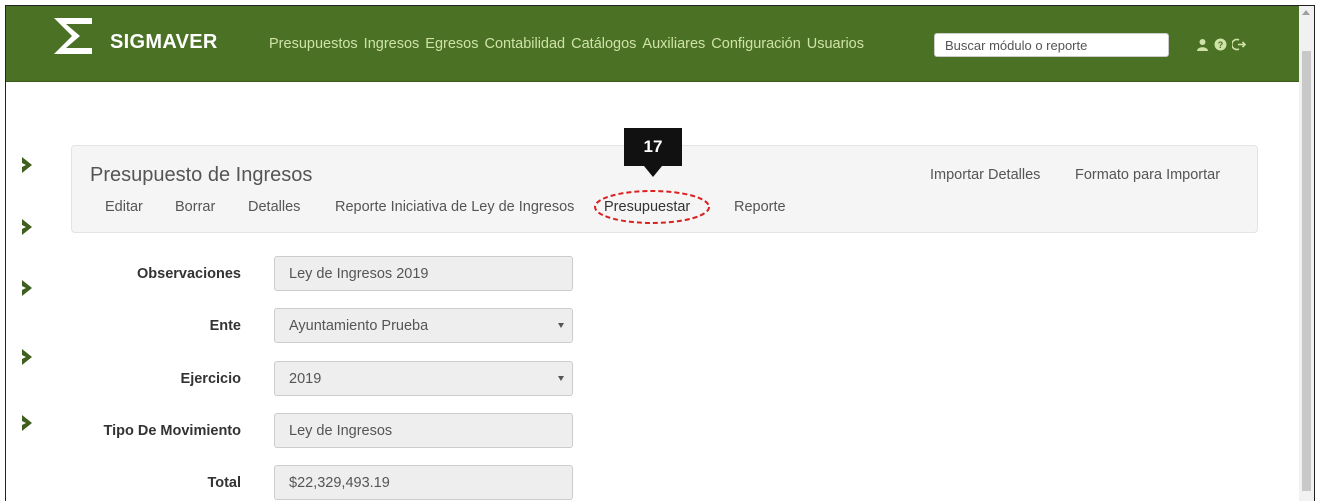  What do you see at coordinates (451, 44) in the screenshot?
I see `menu-egresos: Egresos` at bounding box center [451, 44].